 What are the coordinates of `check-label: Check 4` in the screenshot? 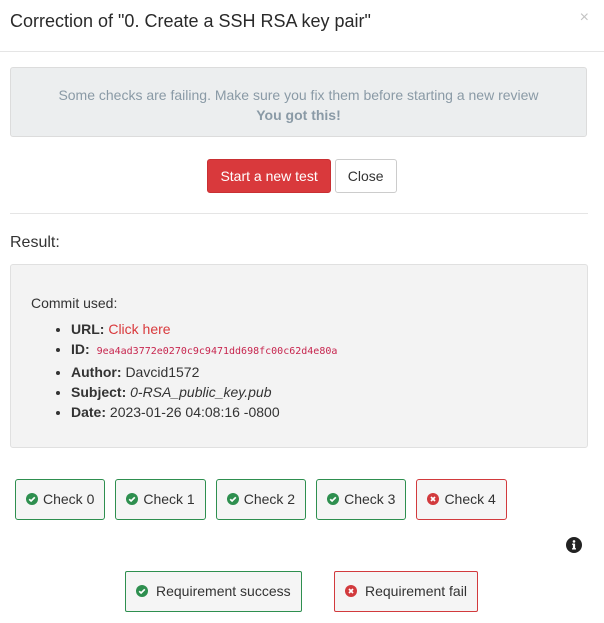 It's located at (470, 499).